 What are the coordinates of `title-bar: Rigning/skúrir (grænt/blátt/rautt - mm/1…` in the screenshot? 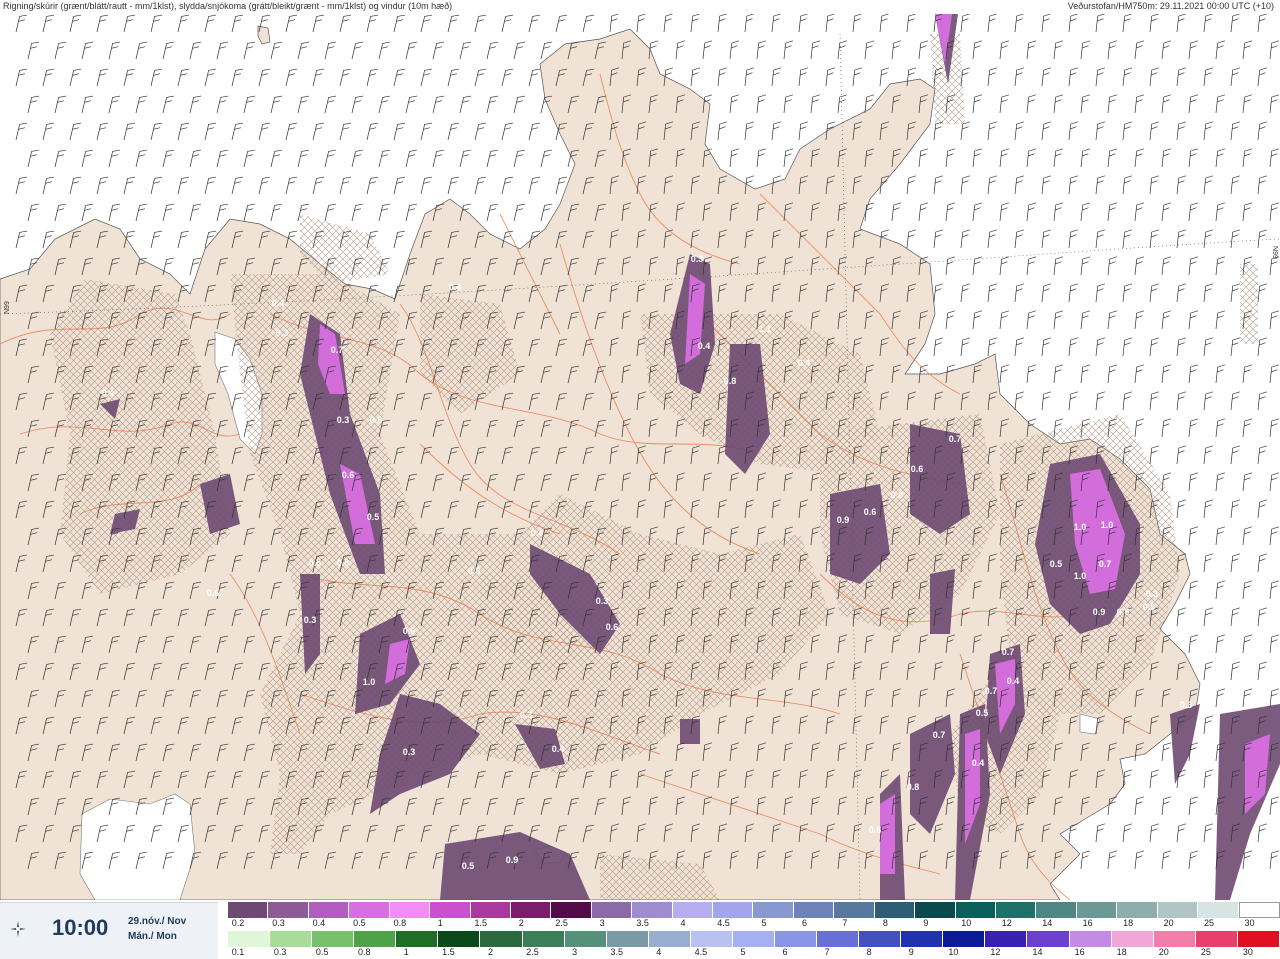 It's located at (640, 7).